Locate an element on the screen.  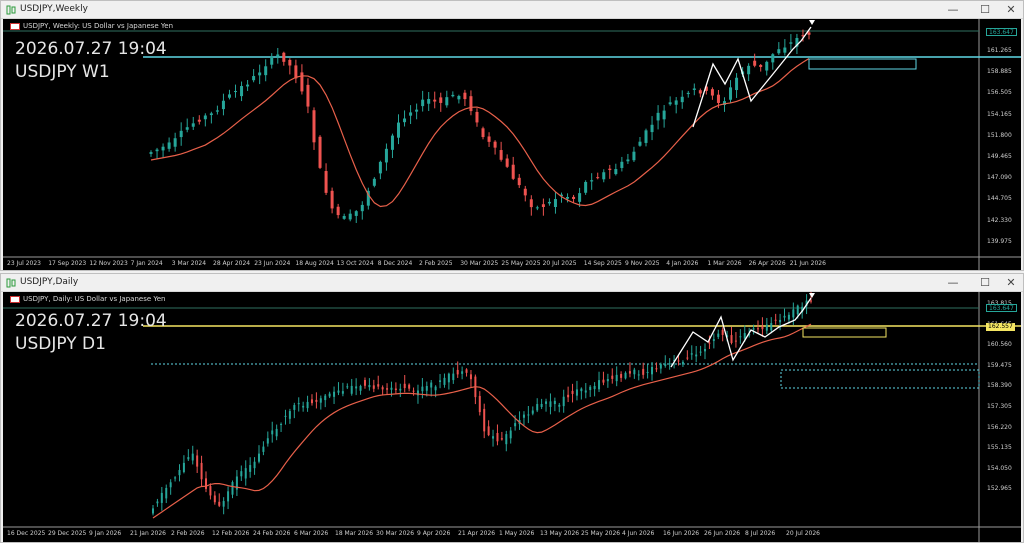
time-axis-label: 30 Mar 2026 is located at coordinates (395, 533).